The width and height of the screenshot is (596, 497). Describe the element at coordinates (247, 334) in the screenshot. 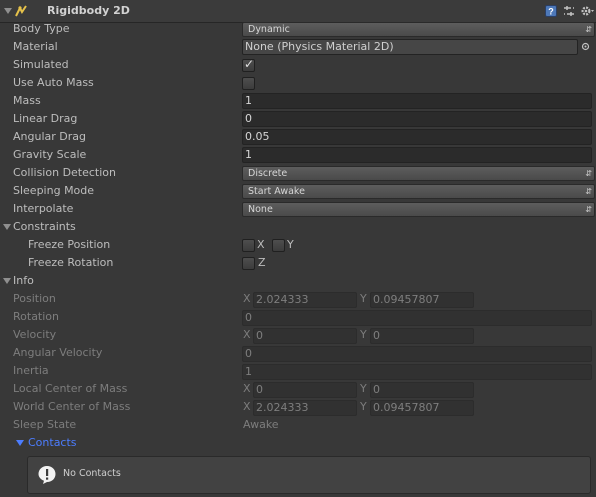

I see `velocity-x-label: X` at that location.